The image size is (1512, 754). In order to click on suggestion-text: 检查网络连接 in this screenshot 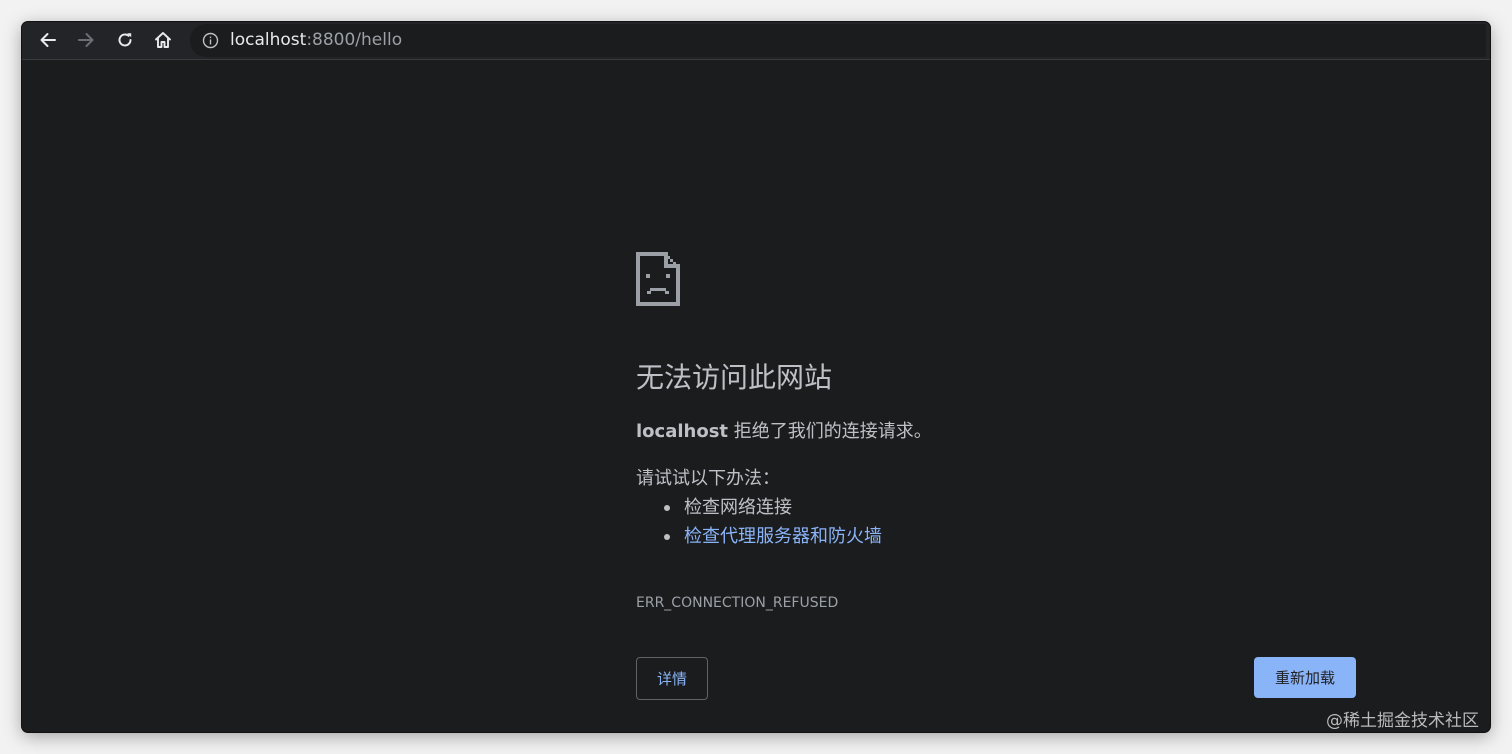, I will do `click(738, 507)`.